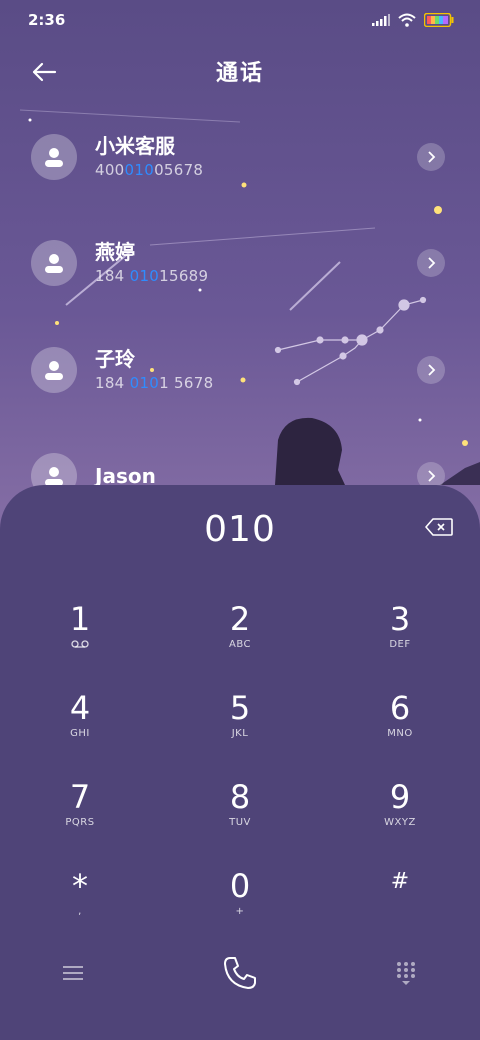  Describe the element at coordinates (151, 263) in the screenshot. I see `contact-text: 燕婷 184 01015689` at that location.